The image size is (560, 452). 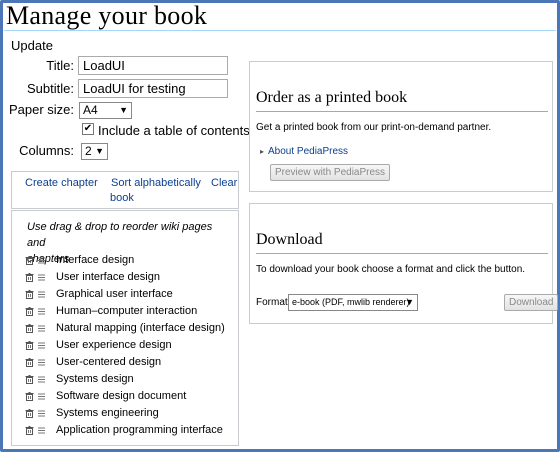 I want to click on chapter-item: User experience design, so click(x=125, y=346).